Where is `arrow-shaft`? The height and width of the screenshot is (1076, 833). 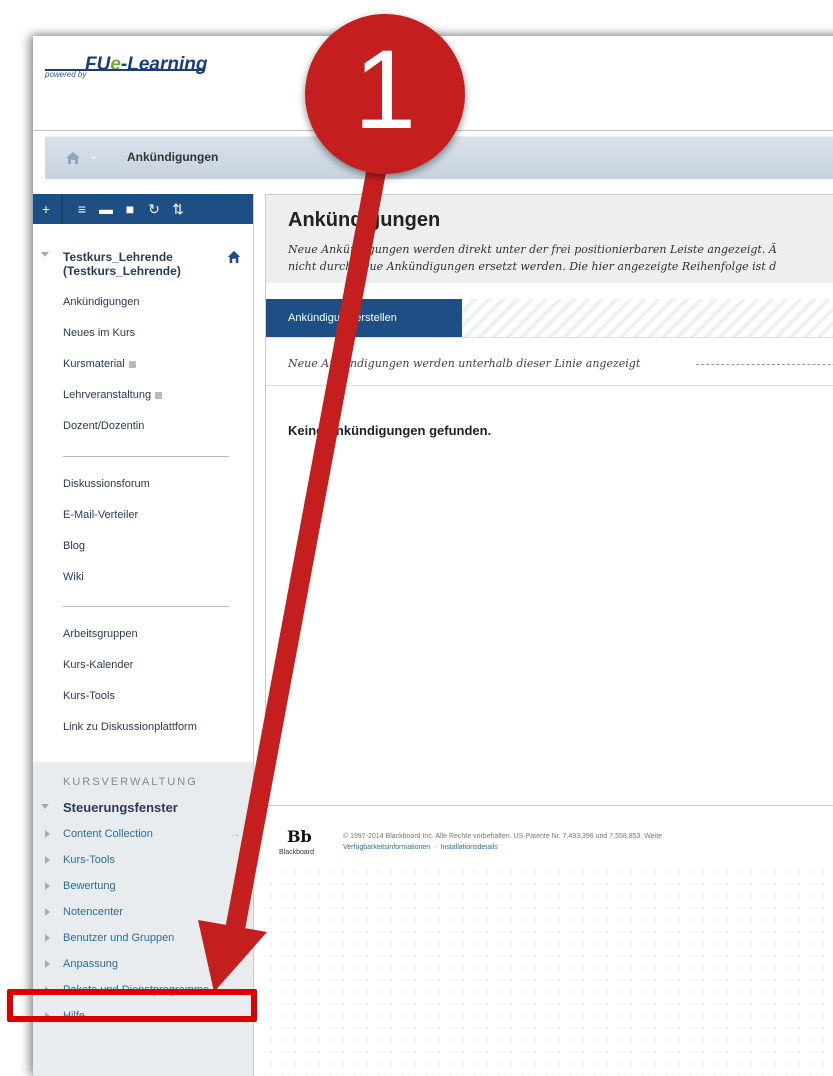
arrow-shaft is located at coordinates (308, 537).